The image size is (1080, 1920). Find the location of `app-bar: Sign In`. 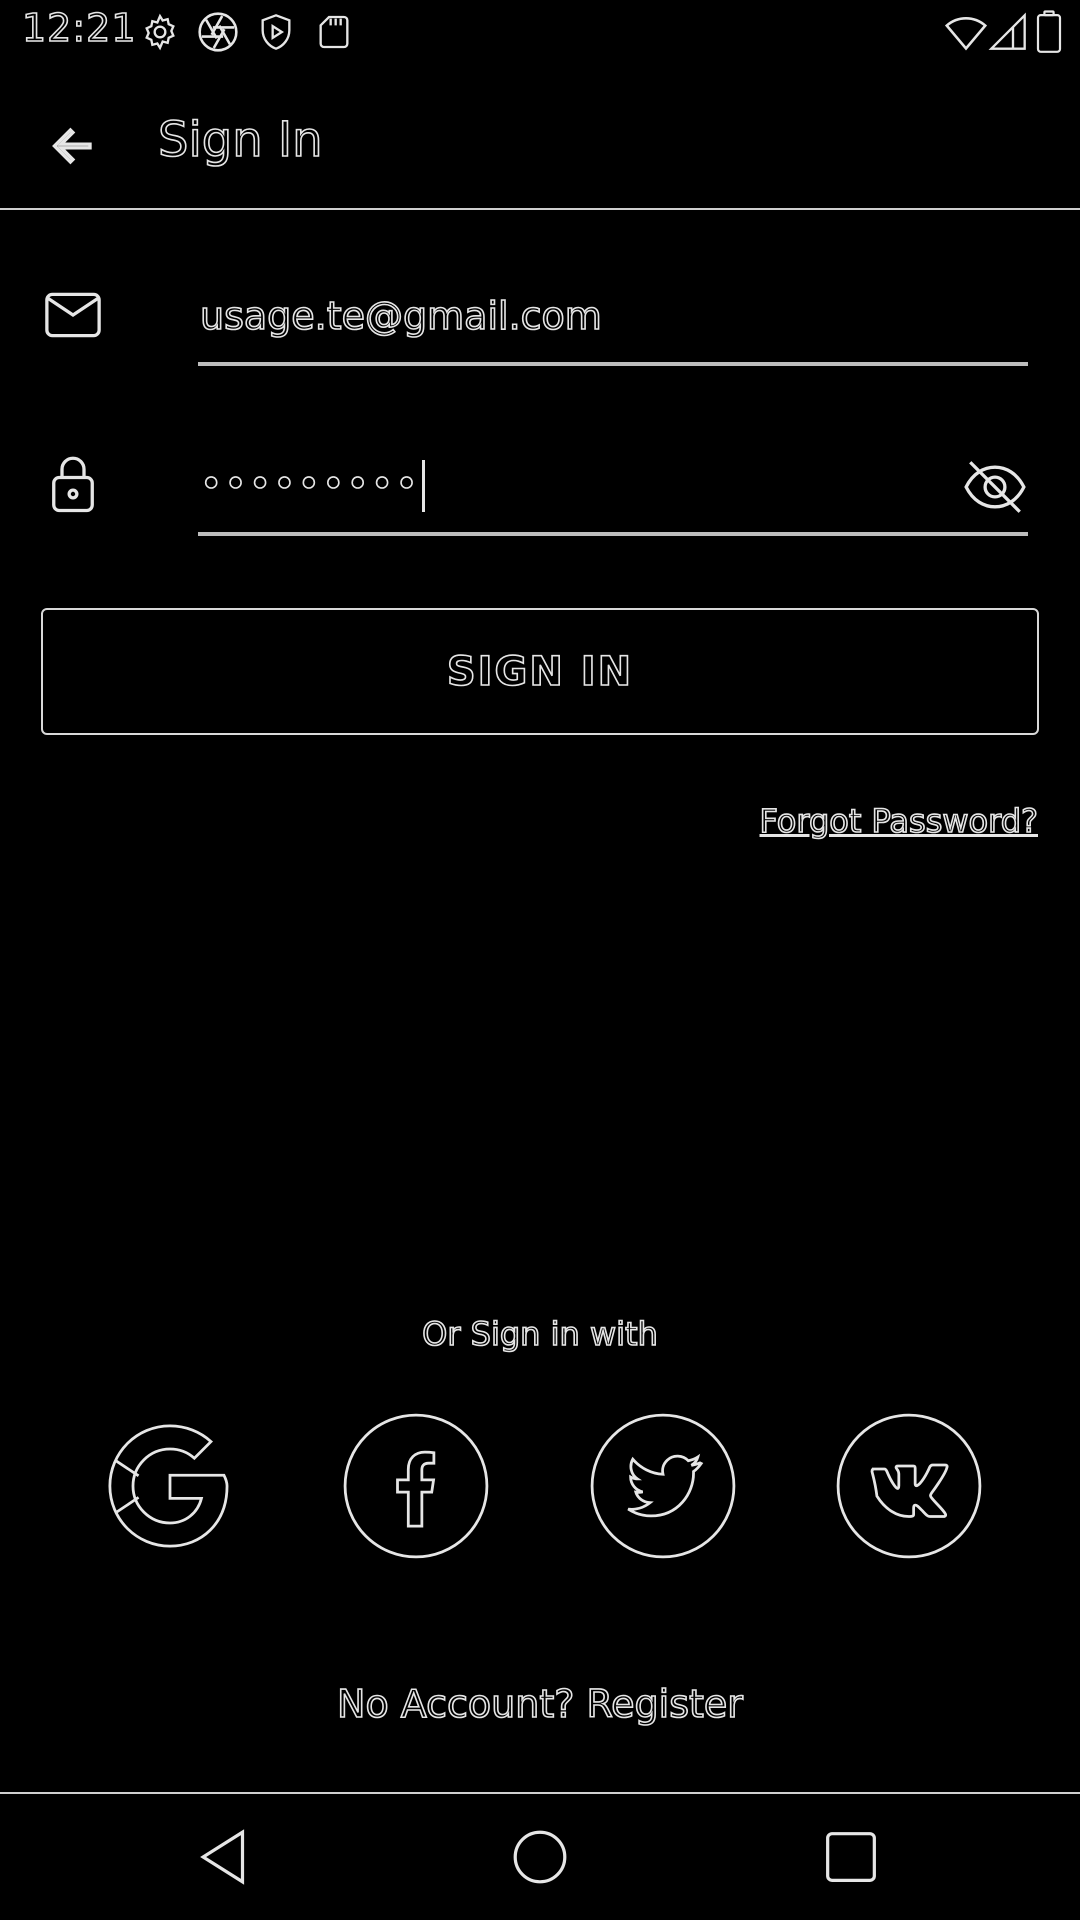

app-bar: Sign In is located at coordinates (540, 136).